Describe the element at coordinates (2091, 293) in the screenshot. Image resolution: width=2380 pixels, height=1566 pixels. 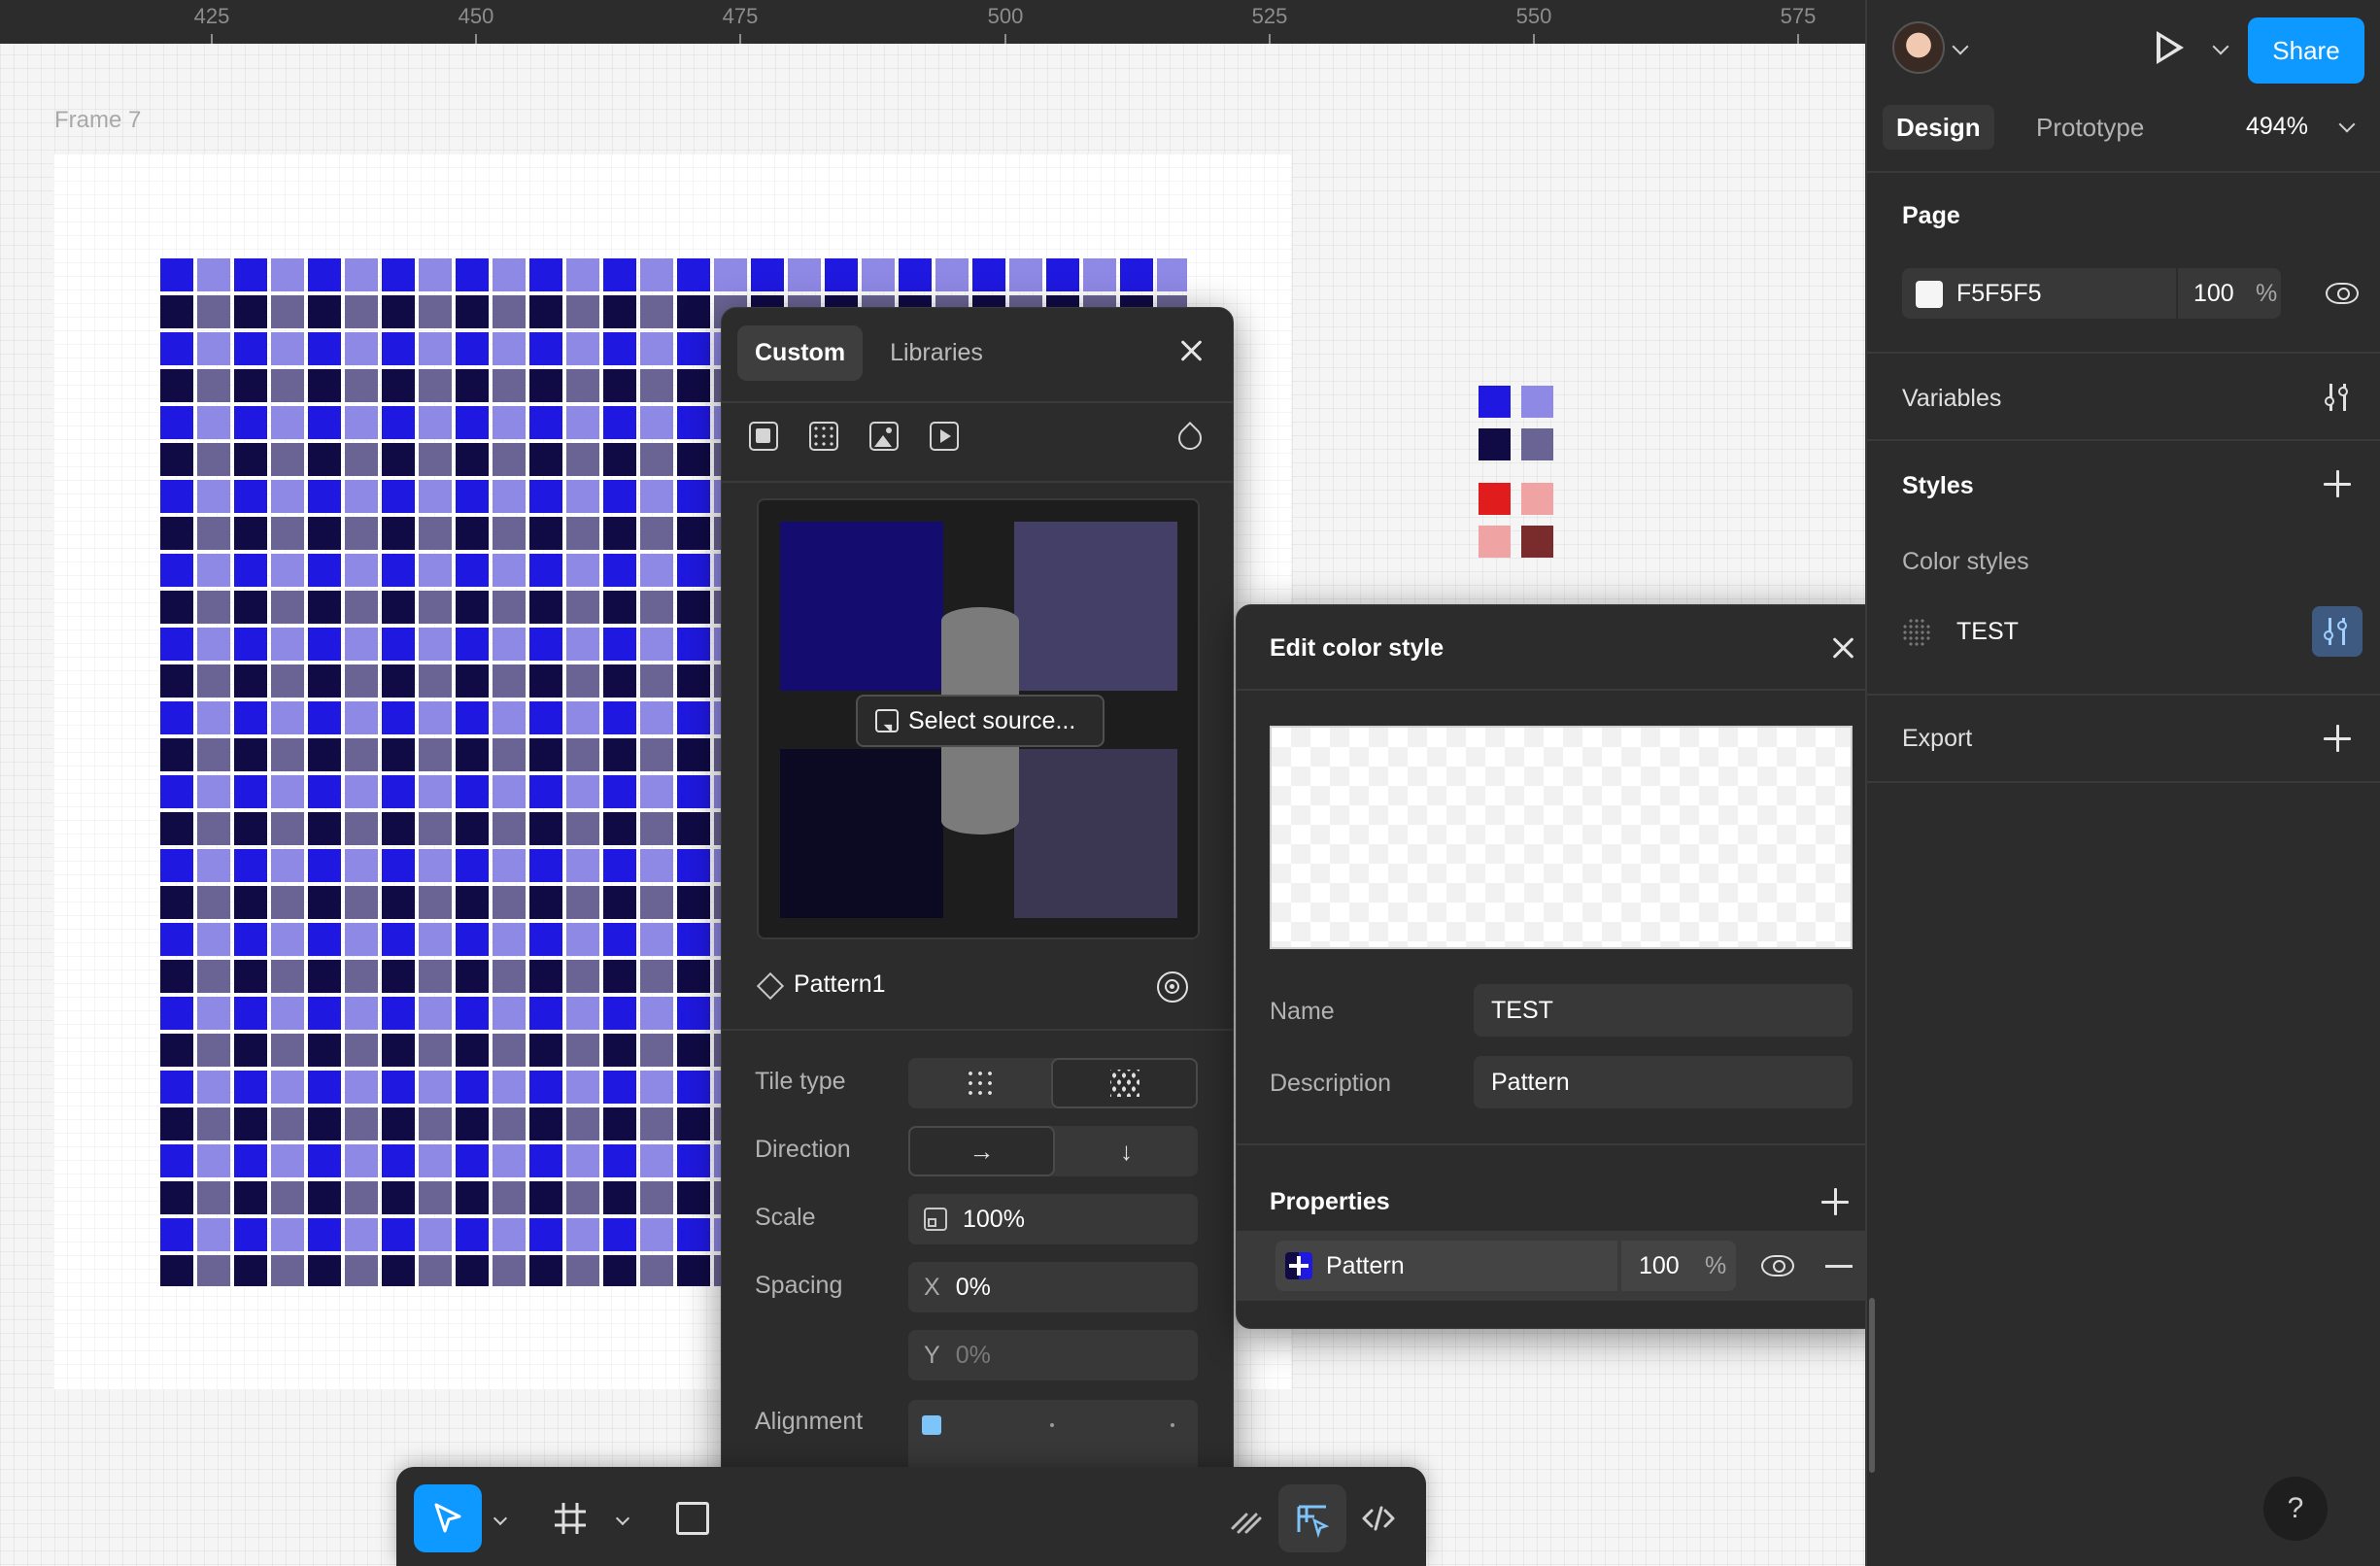
I see `page-color-field: F5F5F5 100 %` at that location.